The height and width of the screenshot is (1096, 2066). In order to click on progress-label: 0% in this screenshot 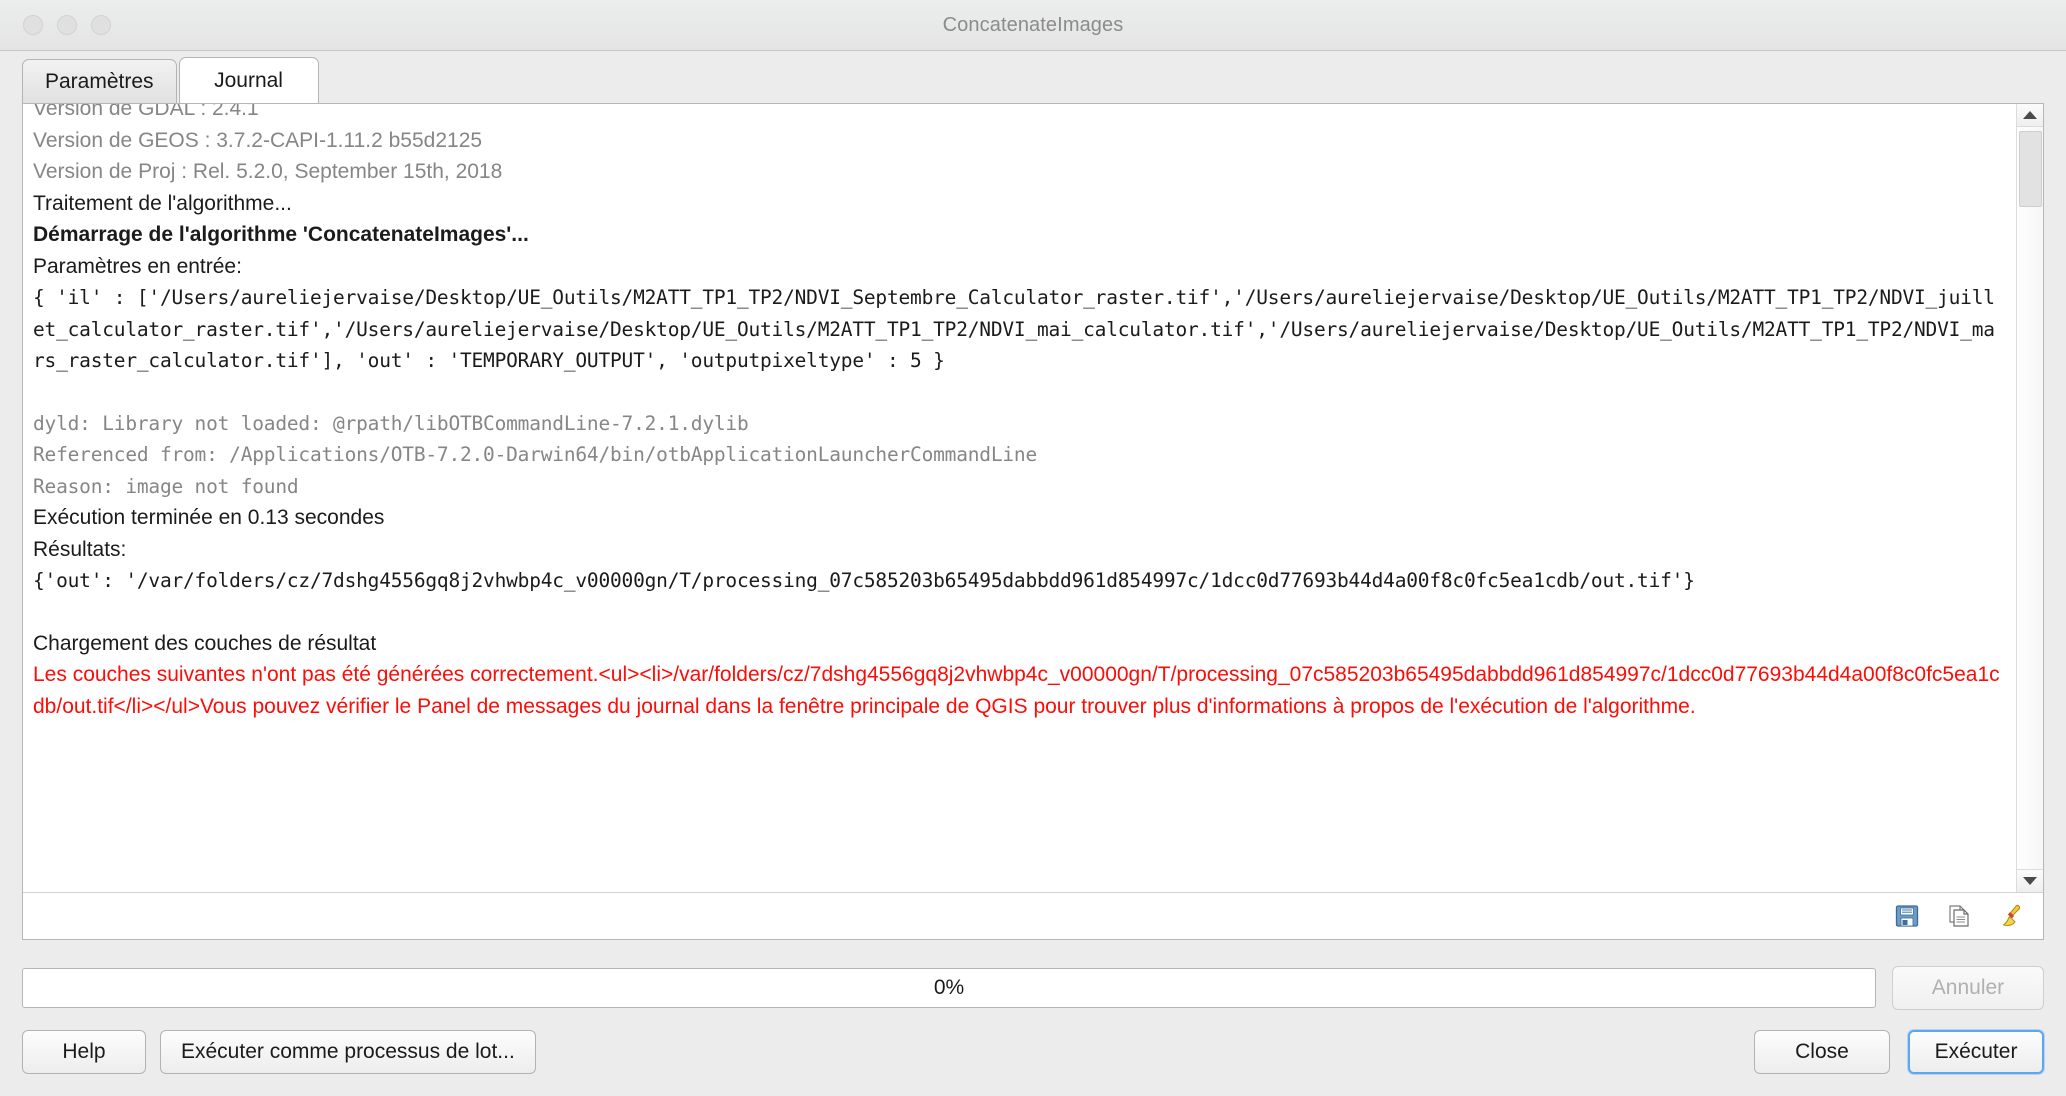, I will do `click(949, 987)`.